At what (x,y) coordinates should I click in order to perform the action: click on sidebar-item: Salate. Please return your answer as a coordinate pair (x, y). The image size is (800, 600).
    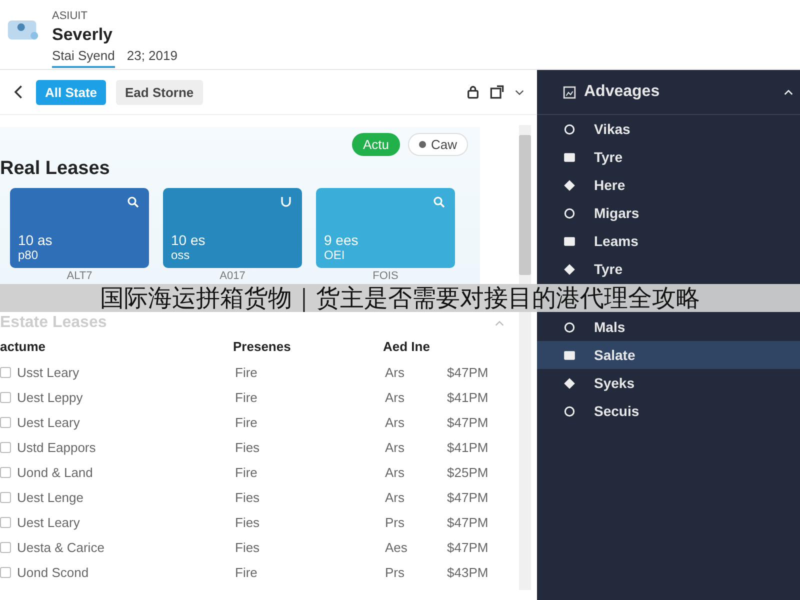
    Looking at the image, I should click on (668, 355).